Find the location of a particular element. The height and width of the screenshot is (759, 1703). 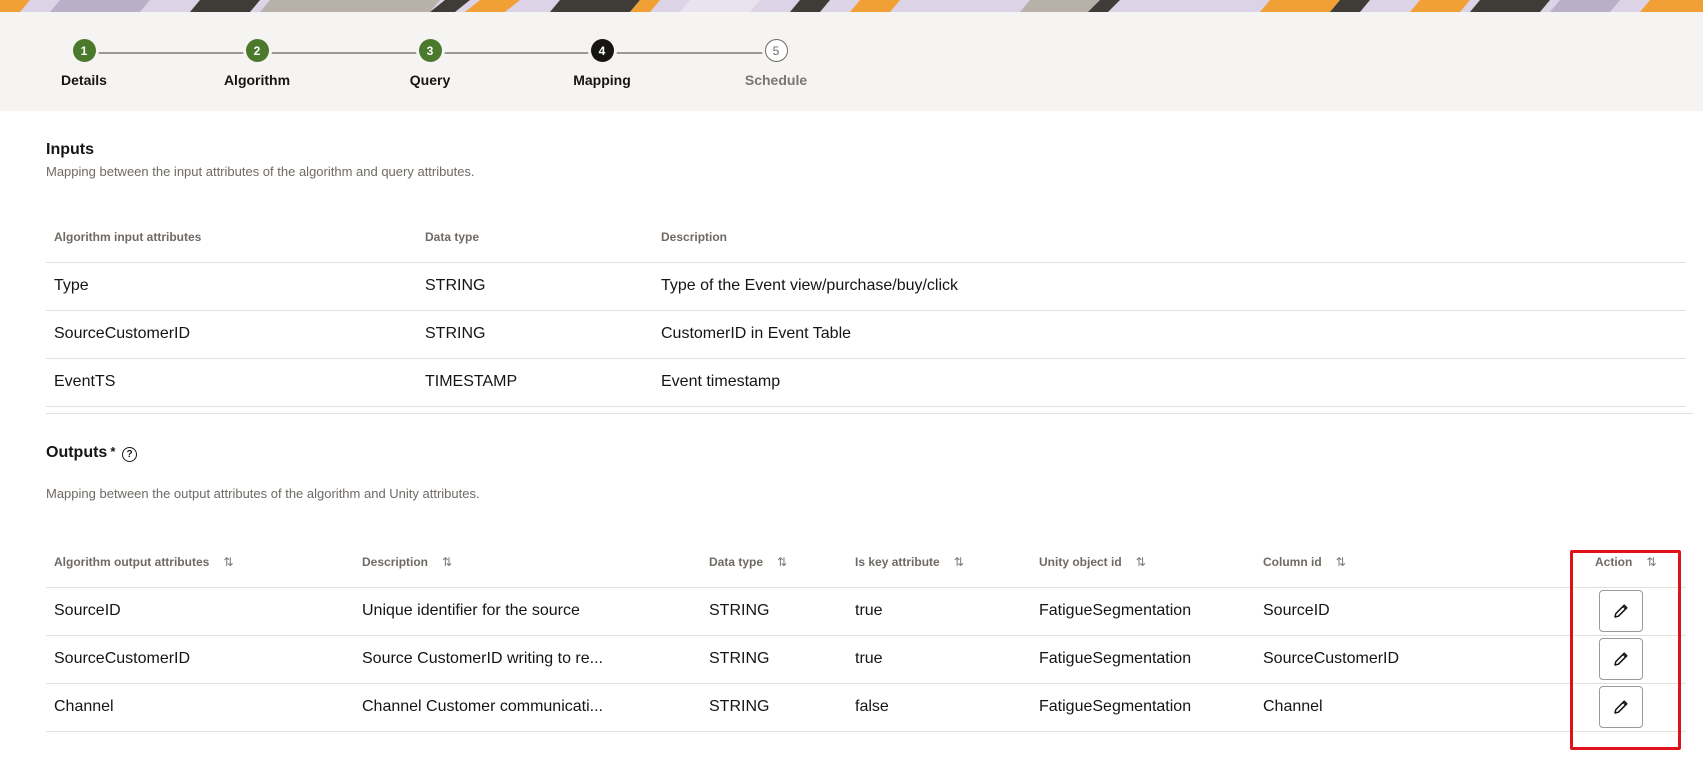

cell-data-type: TIMESTAMP is located at coordinates (535, 382).